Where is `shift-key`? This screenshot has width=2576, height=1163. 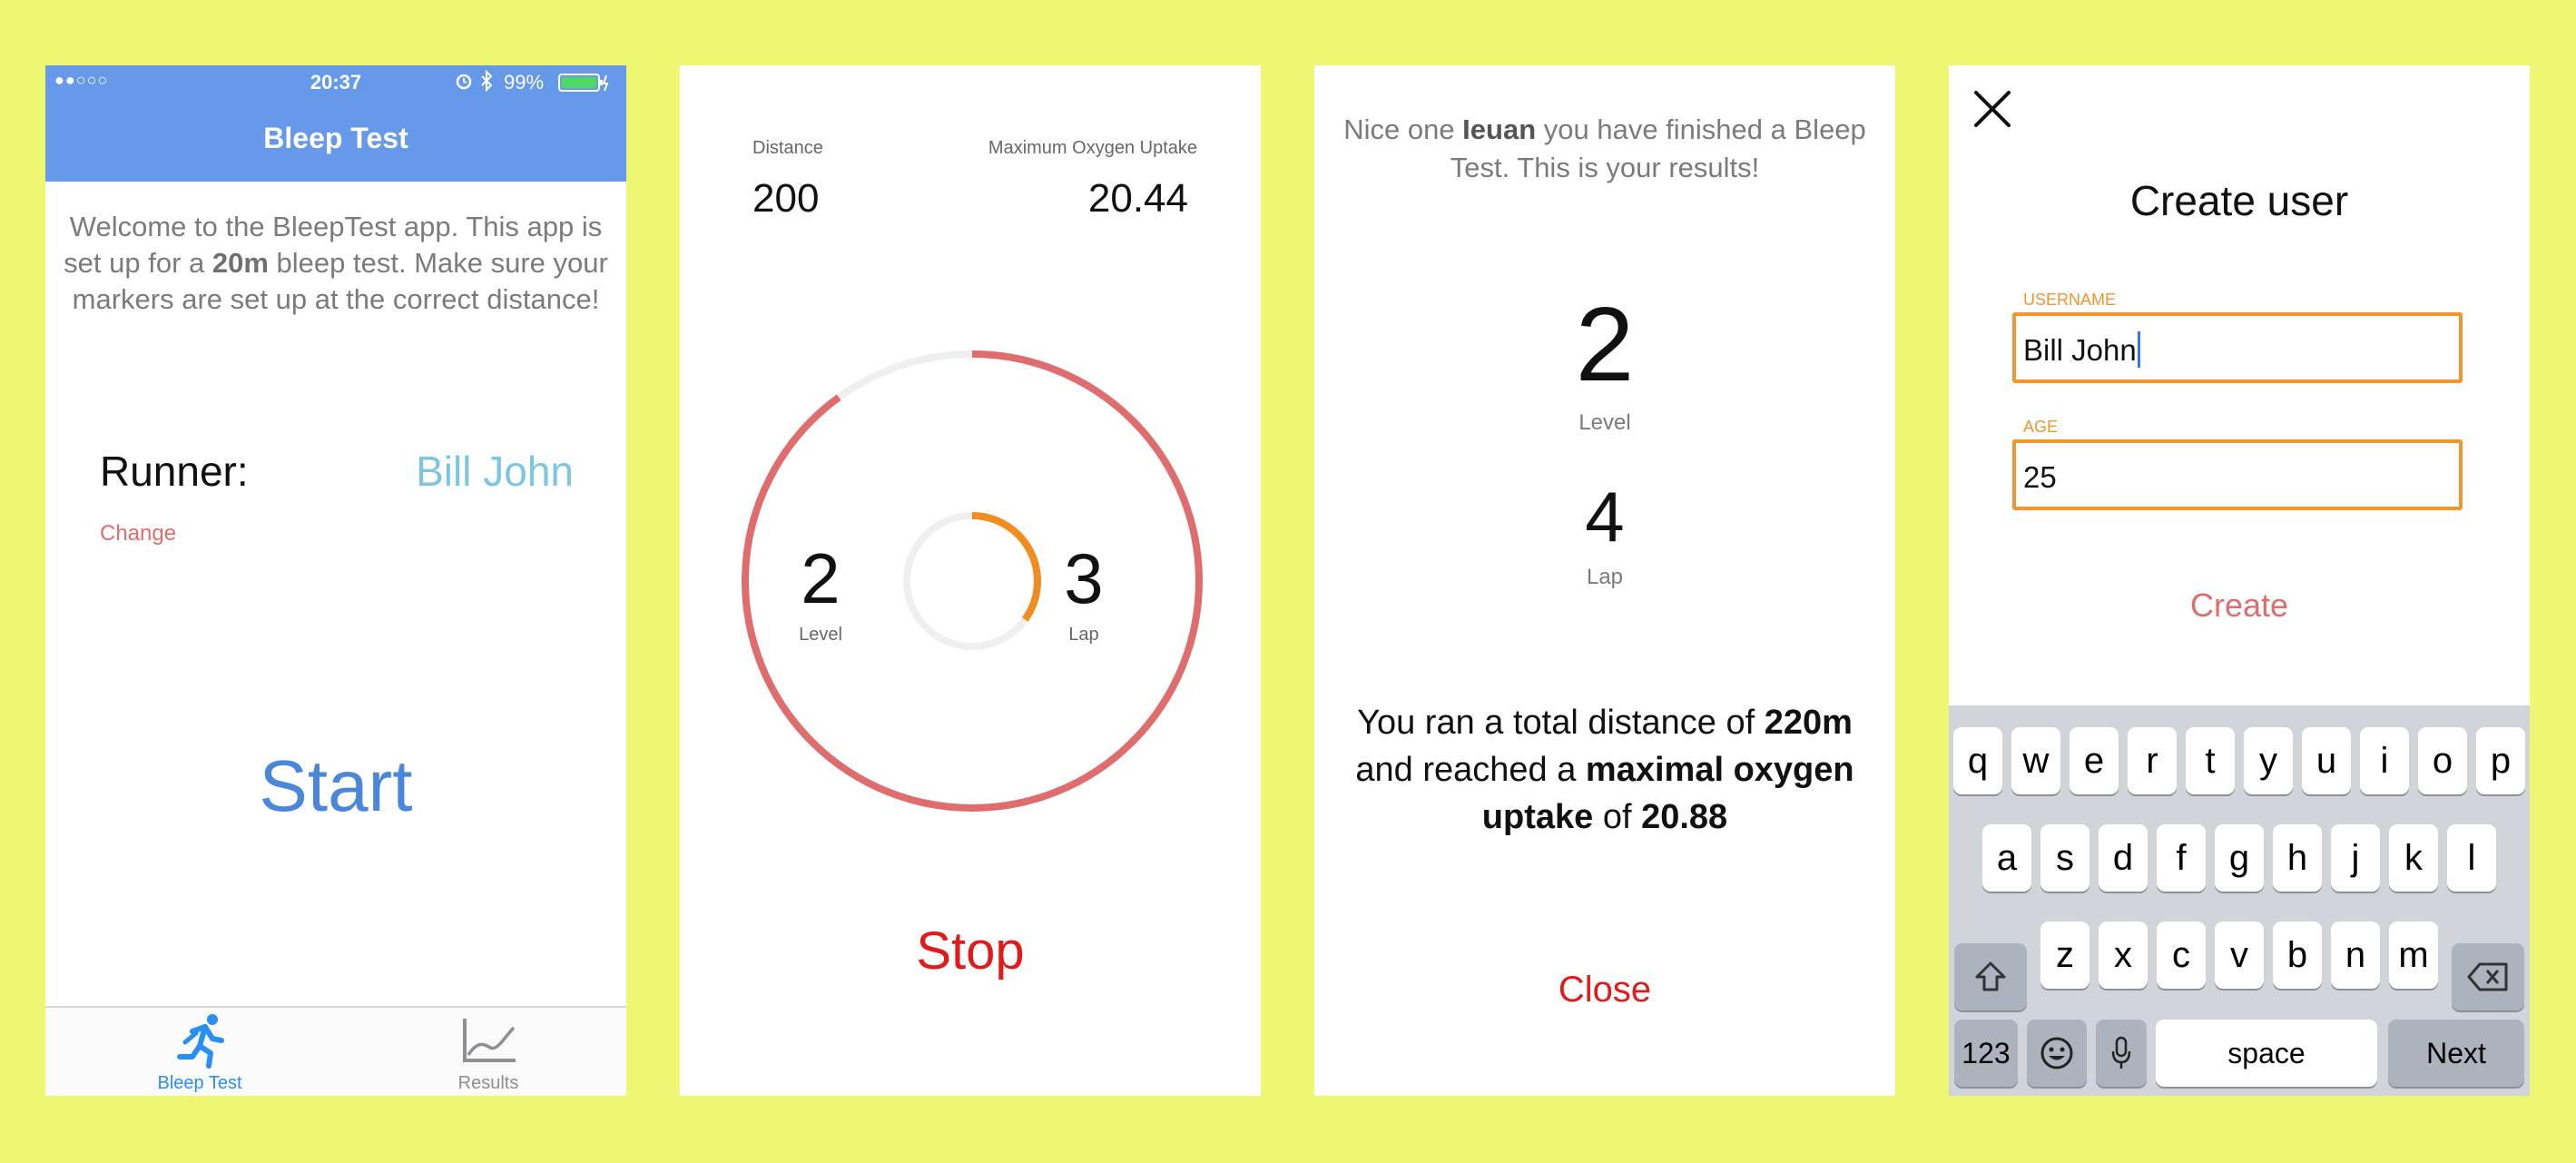
shift-key is located at coordinates (1990, 977).